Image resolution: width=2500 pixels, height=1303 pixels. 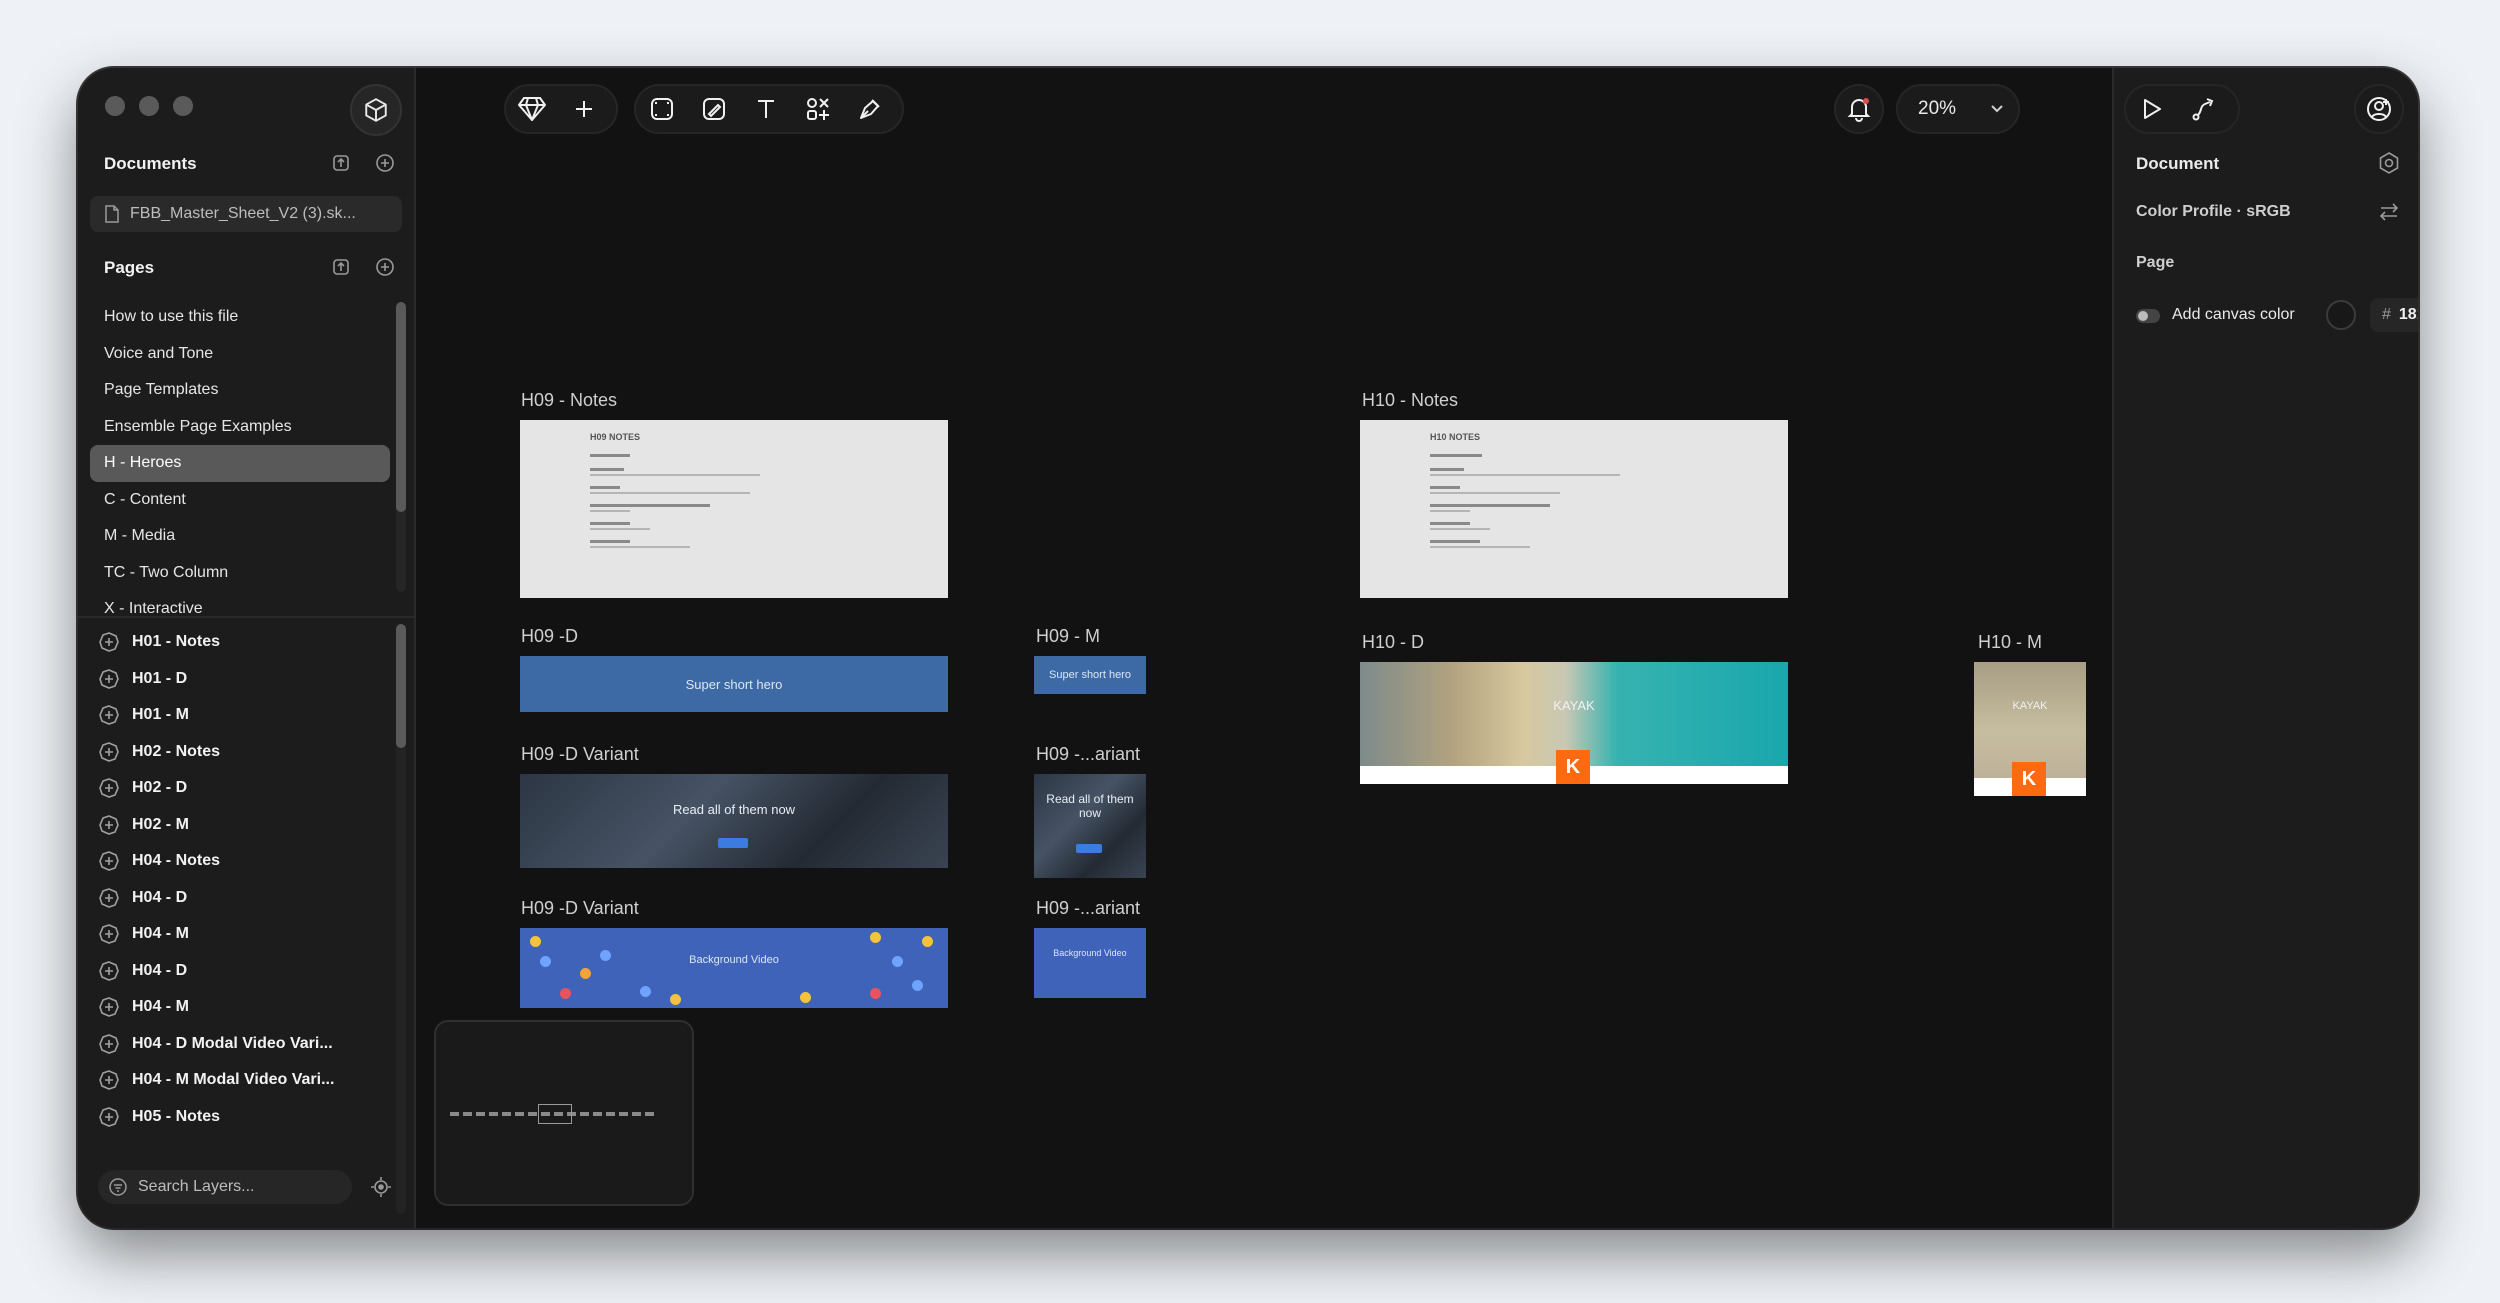 What do you see at coordinates (160, 1007) in the screenshot?
I see `layer-label: H04 - M` at bounding box center [160, 1007].